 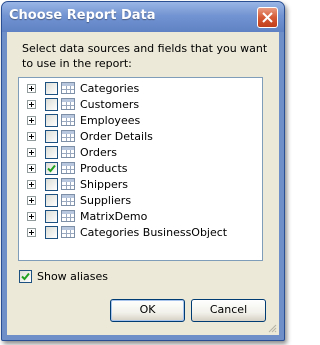 What do you see at coordinates (139, 201) in the screenshot?
I see `list-item: Suppliers` at bounding box center [139, 201].